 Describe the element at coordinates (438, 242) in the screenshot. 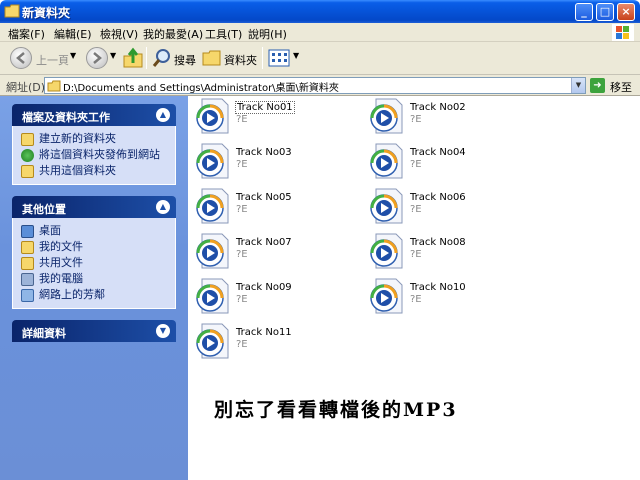

I see `file-name: Track No08` at that location.